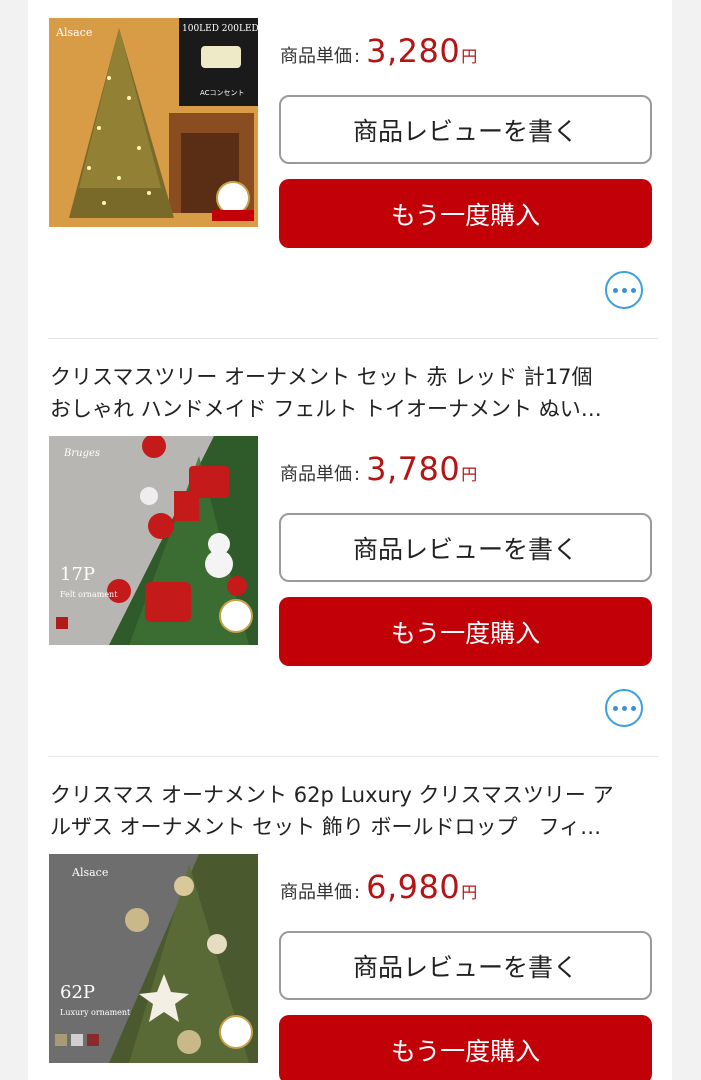 The image size is (701, 1080). Describe the element at coordinates (413, 469) in the screenshot. I see `price-value: 3,780` at that location.